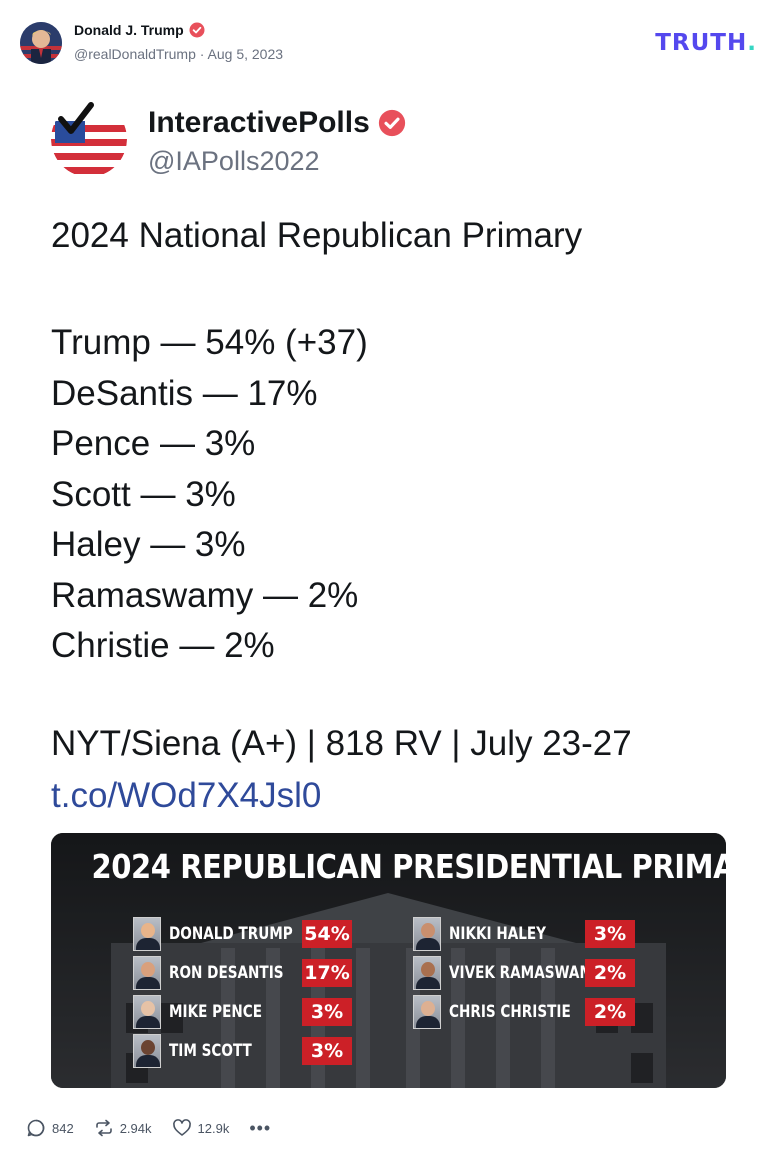 The image size is (777, 1159). I want to click on interactivepolls-avatar, so click(89, 139).